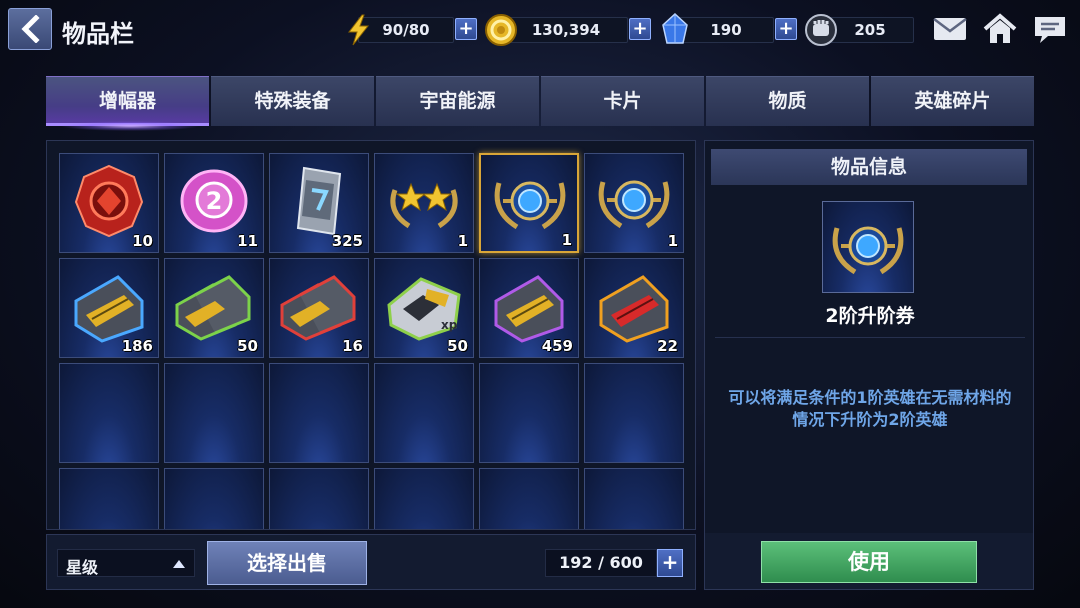  I want to click on item-description: 可以将满足条件的1阶英雄在无需材料的情况下升阶为2阶英雄, so click(870, 408).